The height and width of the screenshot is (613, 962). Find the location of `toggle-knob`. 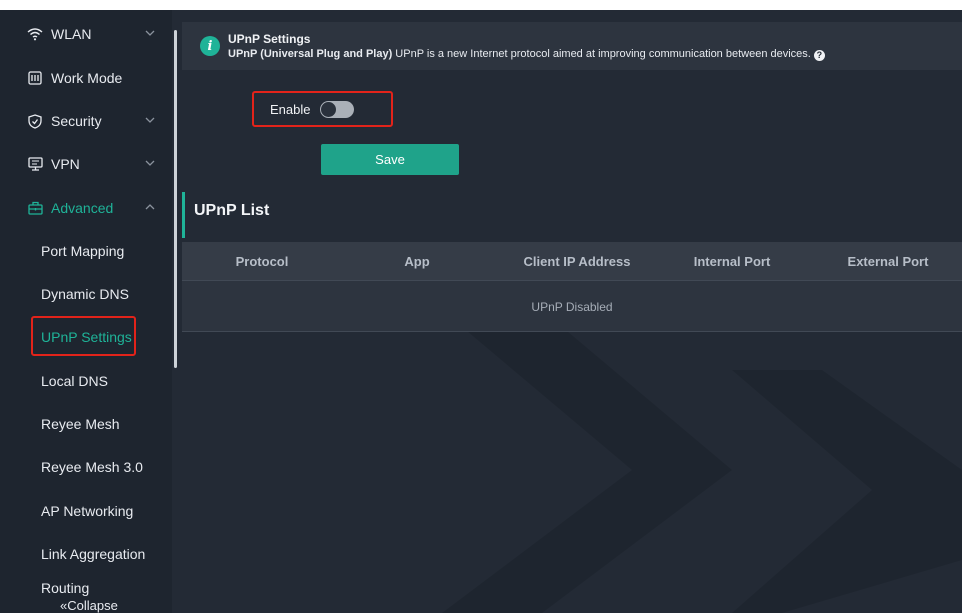

toggle-knob is located at coordinates (328, 109).